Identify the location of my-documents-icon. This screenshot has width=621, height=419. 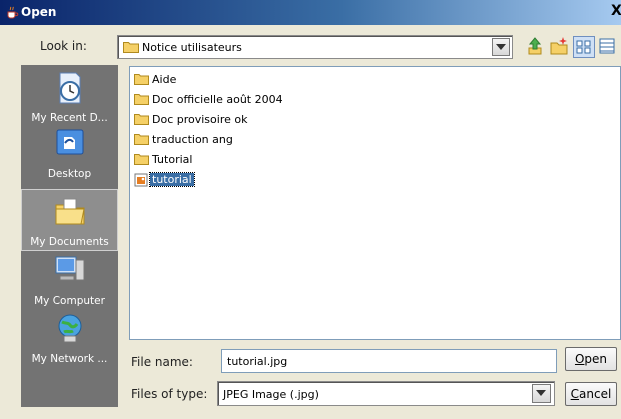
(70, 211).